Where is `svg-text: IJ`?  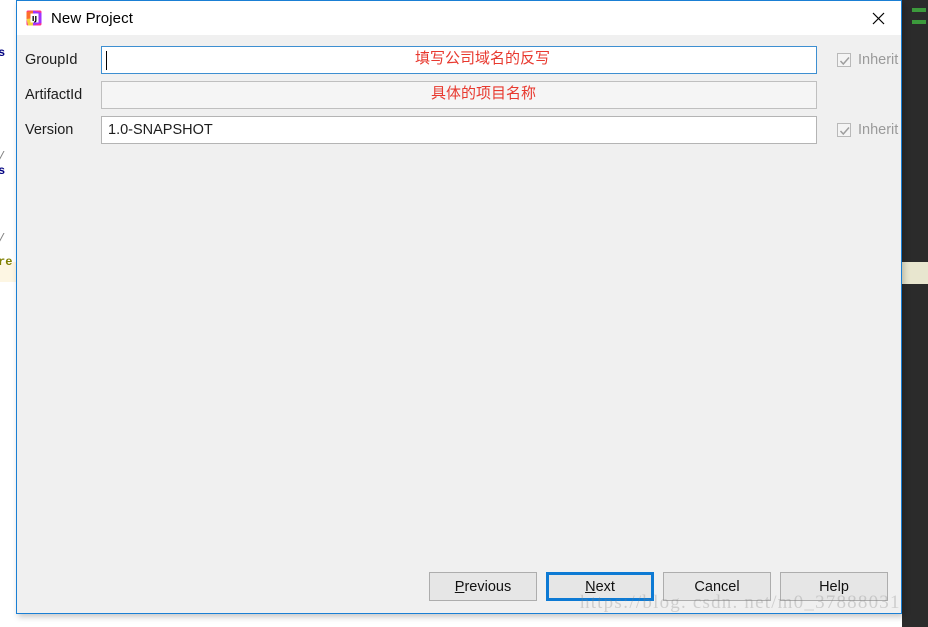
svg-text: IJ is located at coordinates (34, 19).